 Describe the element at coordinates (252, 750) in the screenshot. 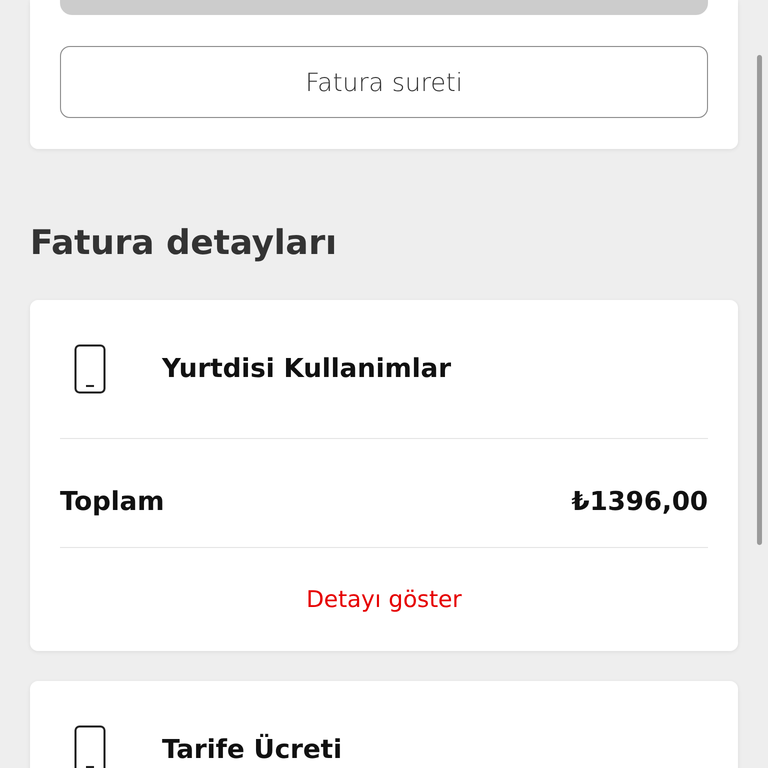

I see `card-title: Tarife Ücreti` at that location.